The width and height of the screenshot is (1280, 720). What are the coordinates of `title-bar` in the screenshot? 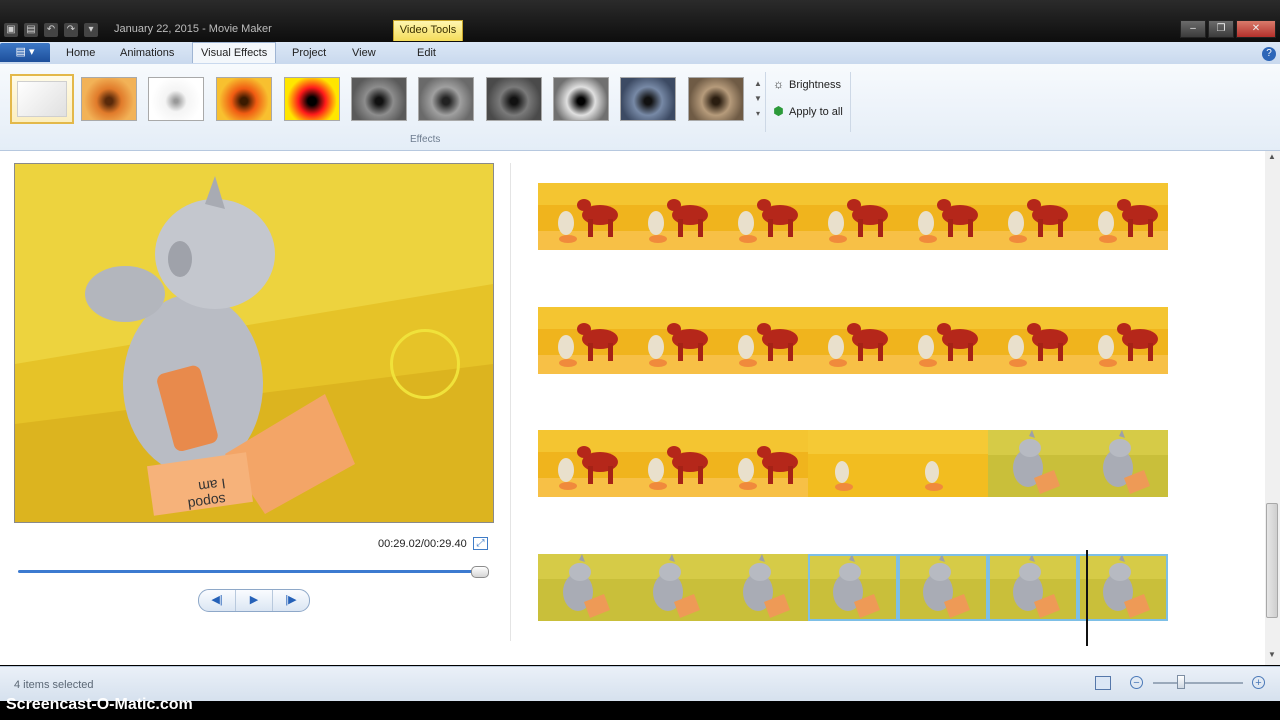 It's located at (640, 21).